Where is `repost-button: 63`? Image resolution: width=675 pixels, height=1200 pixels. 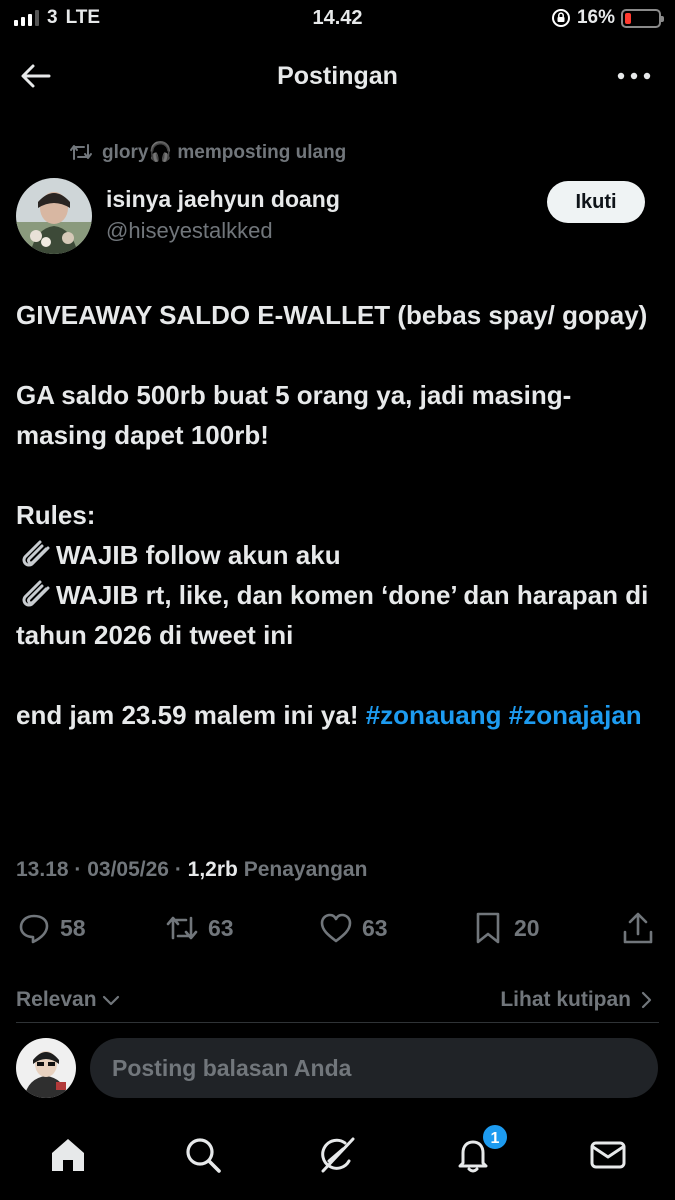 repost-button: 63 is located at coordinates (199, 928).